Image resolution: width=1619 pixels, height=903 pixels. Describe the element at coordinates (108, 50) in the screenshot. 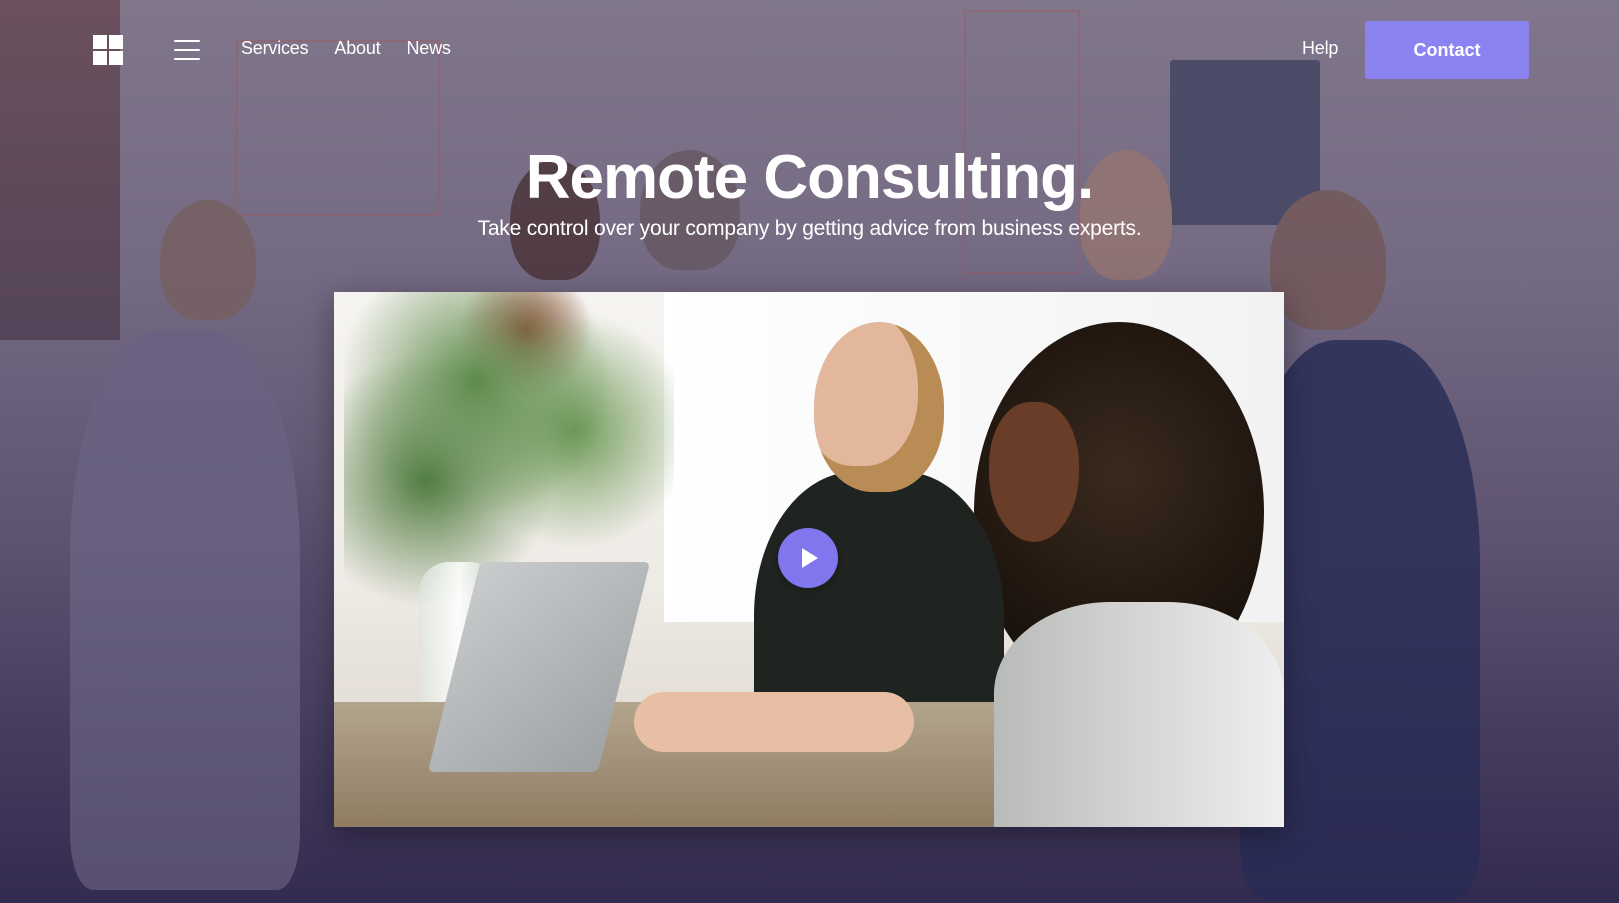

I see `windows-grid-icon` at that location.